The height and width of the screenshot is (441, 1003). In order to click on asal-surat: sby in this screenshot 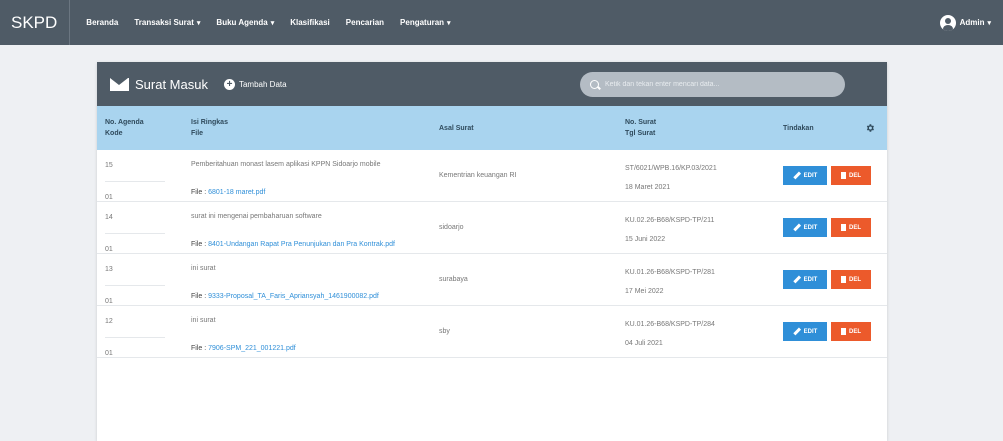, I will do `click(524, 331)`.